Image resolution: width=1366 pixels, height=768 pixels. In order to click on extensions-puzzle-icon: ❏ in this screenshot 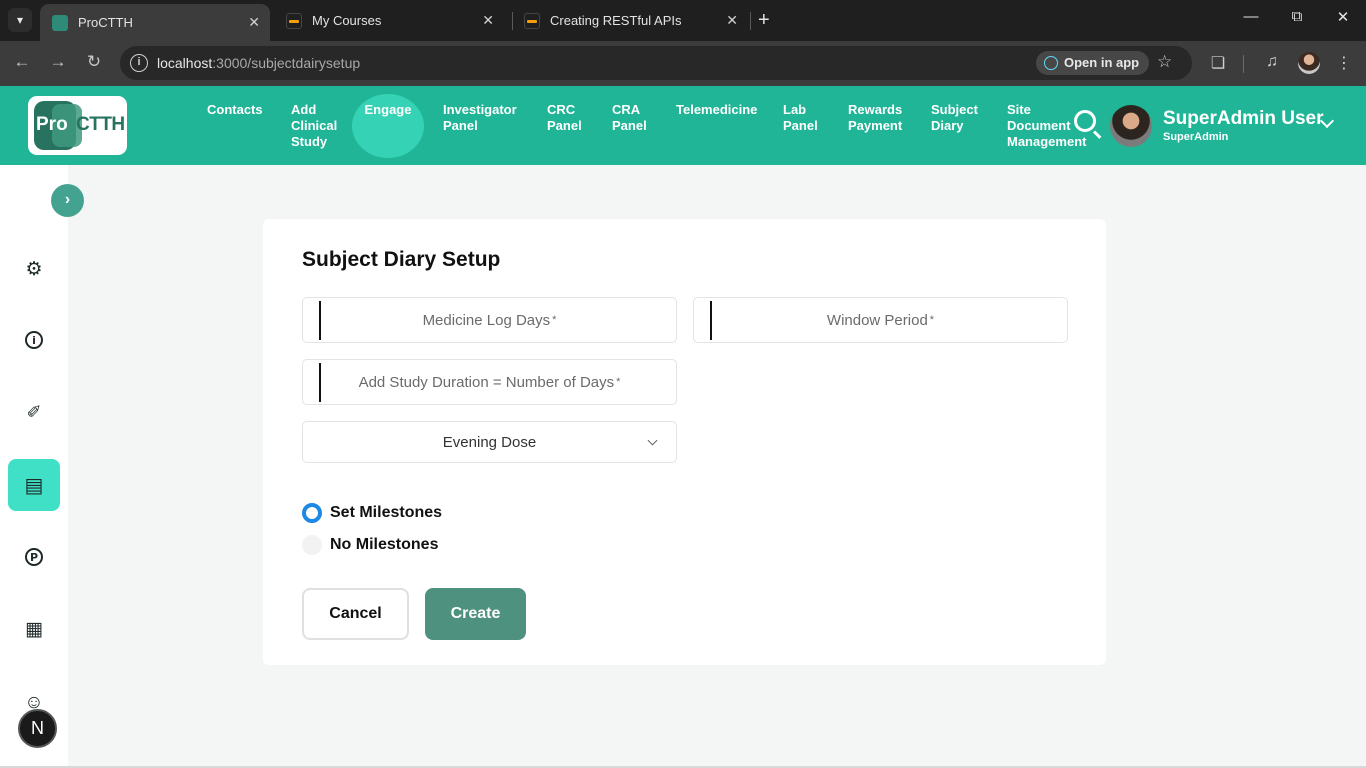, I will do `click(1218, 63)`.